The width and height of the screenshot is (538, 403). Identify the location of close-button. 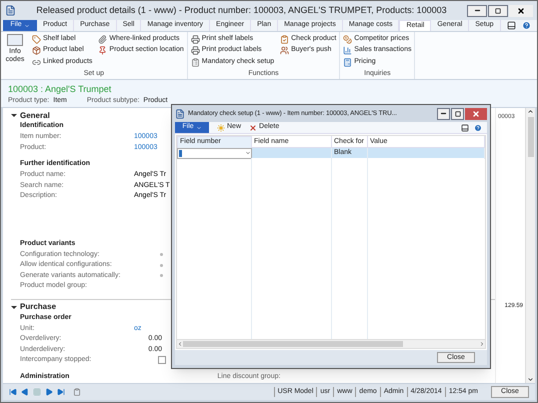
(521, 10).